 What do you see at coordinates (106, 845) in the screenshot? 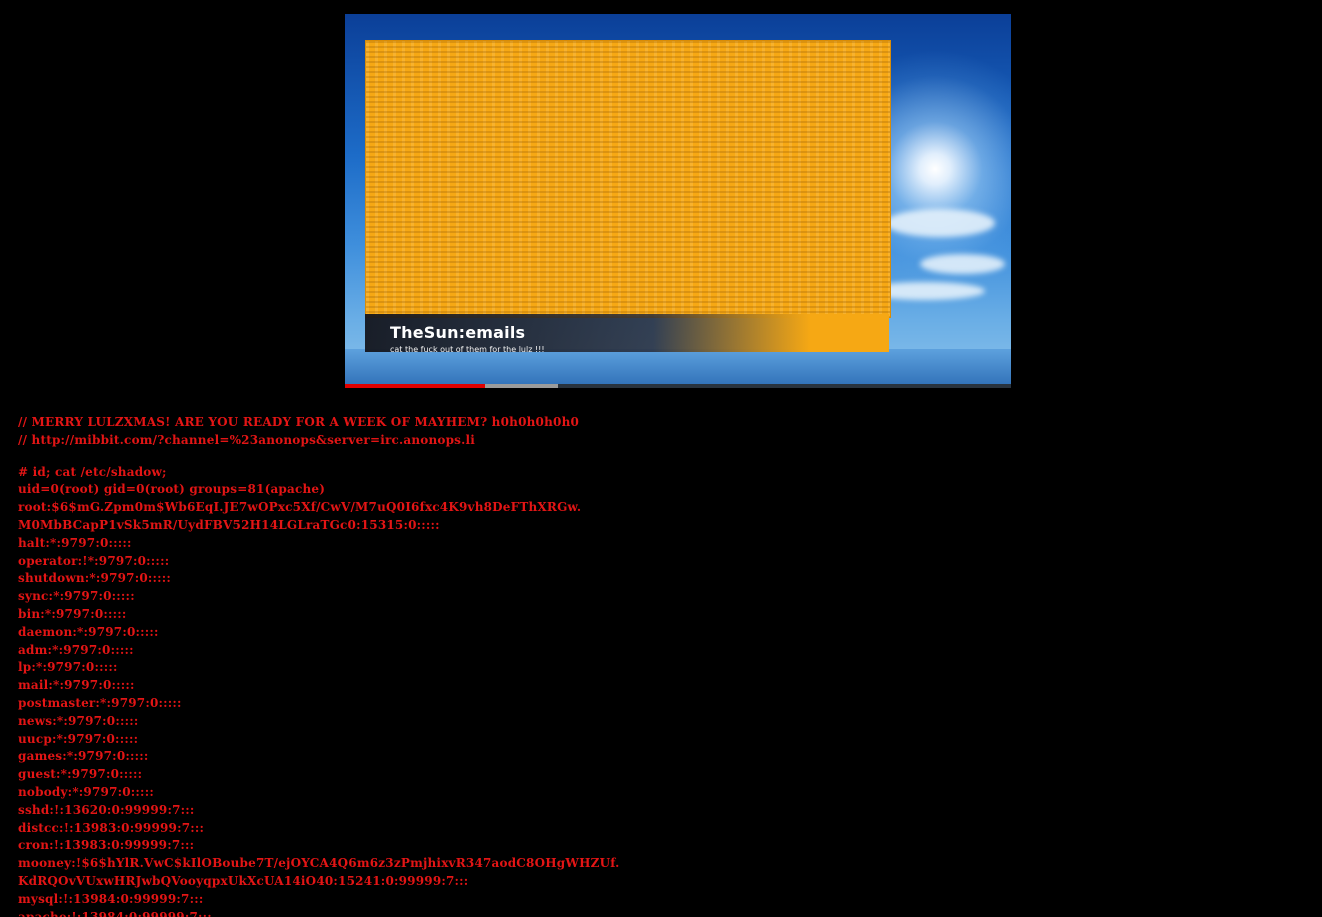
I see `terminal-line: cron:!:13983:0:99999:7:::` at bounding box center [106, 845].